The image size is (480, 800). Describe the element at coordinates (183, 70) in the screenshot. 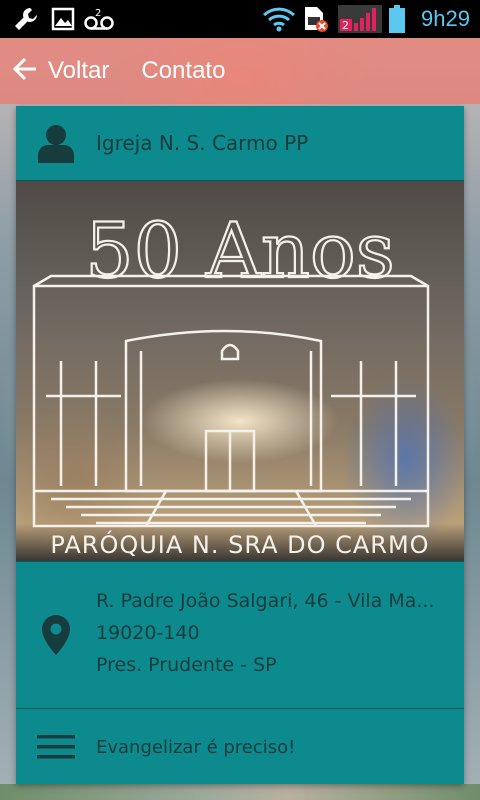

I see `screen-title: Contato` at that location.